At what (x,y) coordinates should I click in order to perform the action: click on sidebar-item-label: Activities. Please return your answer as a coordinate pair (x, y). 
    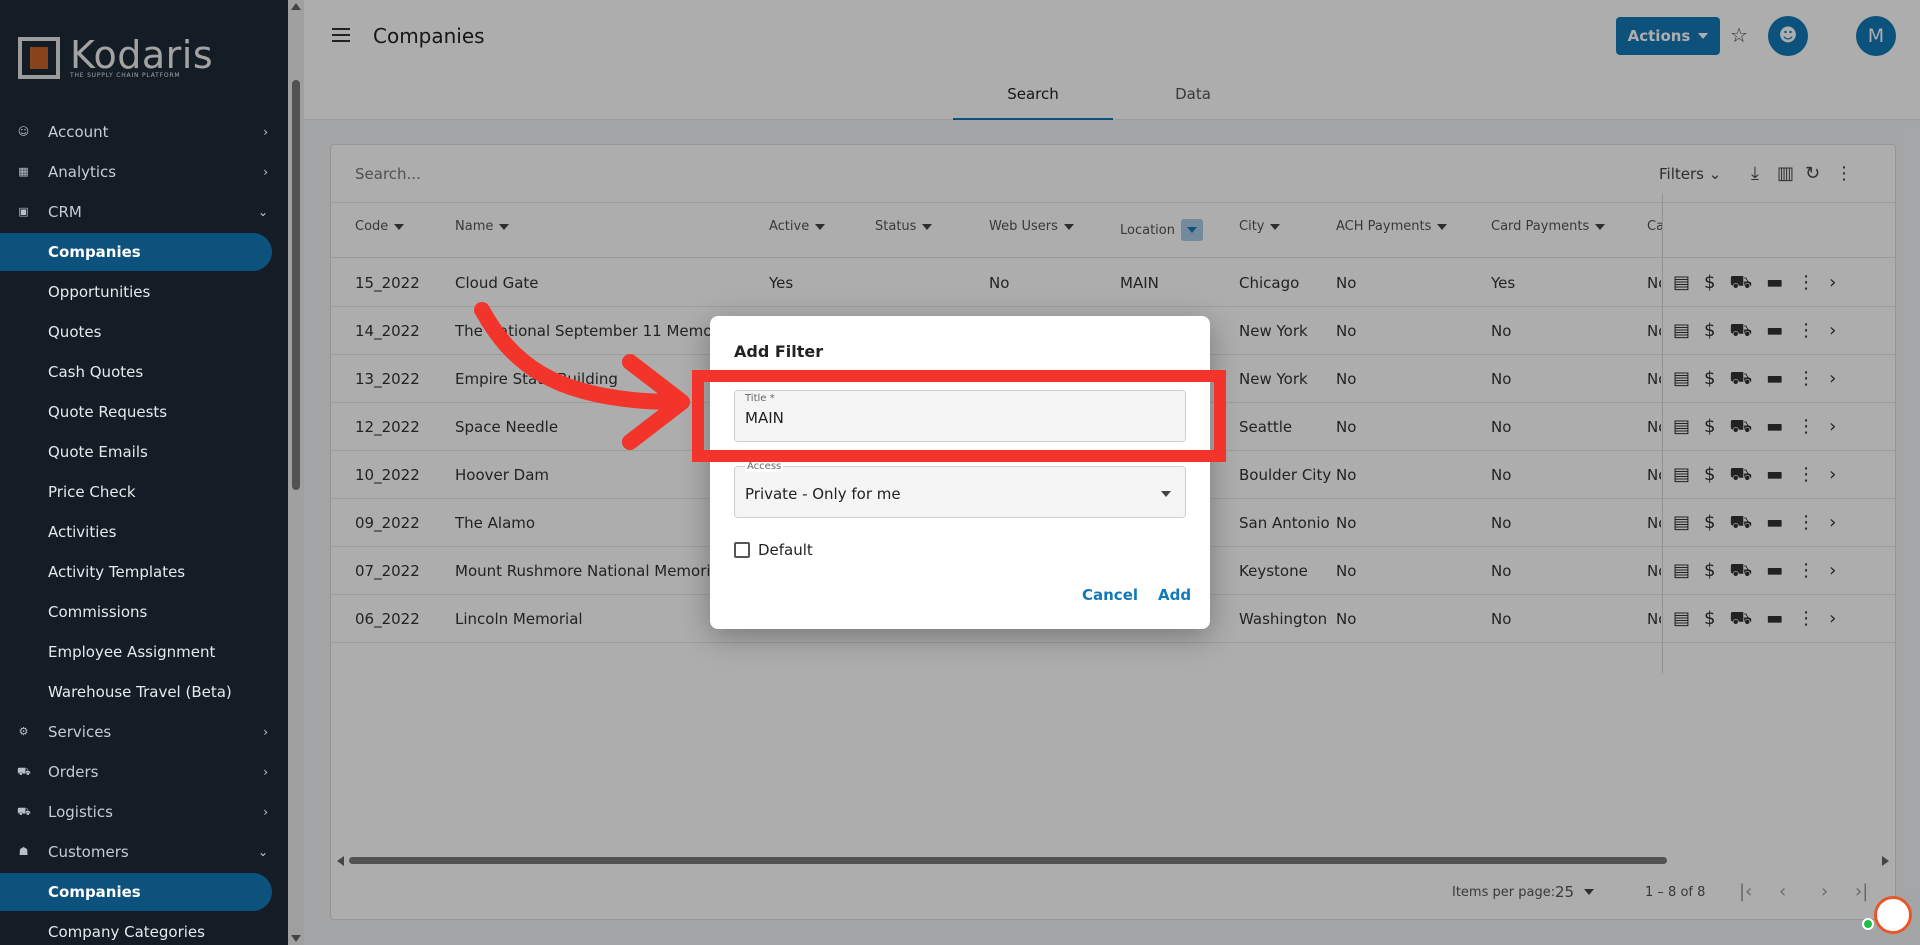
    Looking at the image, I should click on (82, 532).